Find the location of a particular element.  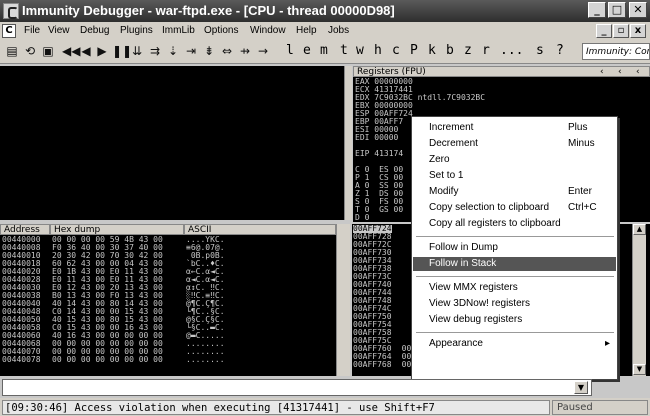

menu-debug: Debug is located at coordinates (94, 30).